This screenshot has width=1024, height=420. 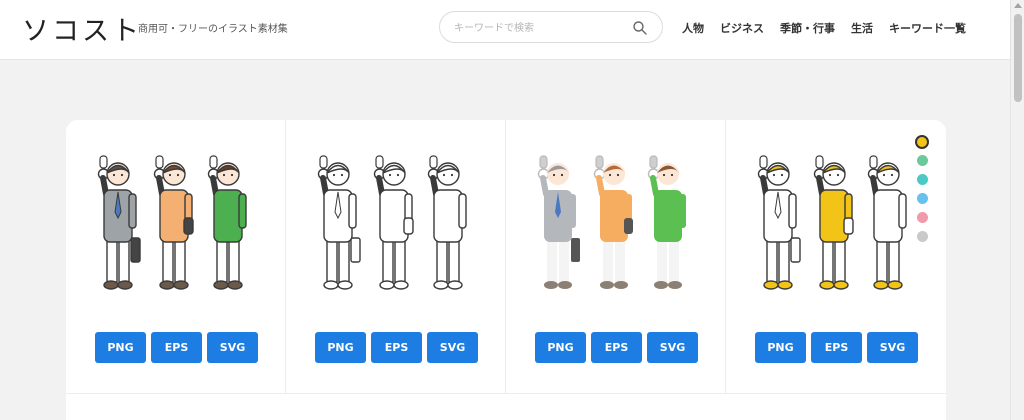 What do you see at coordinates (82, 28) in the screenshot?
I see `site-logo: ソコスト` at bounding box center [82, 28].